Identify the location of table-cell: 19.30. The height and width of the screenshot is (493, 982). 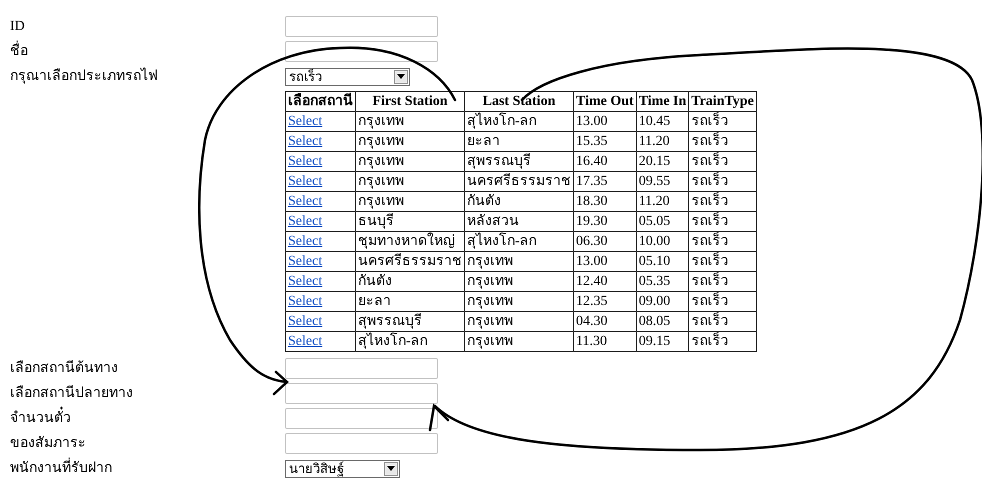
(605, 222).